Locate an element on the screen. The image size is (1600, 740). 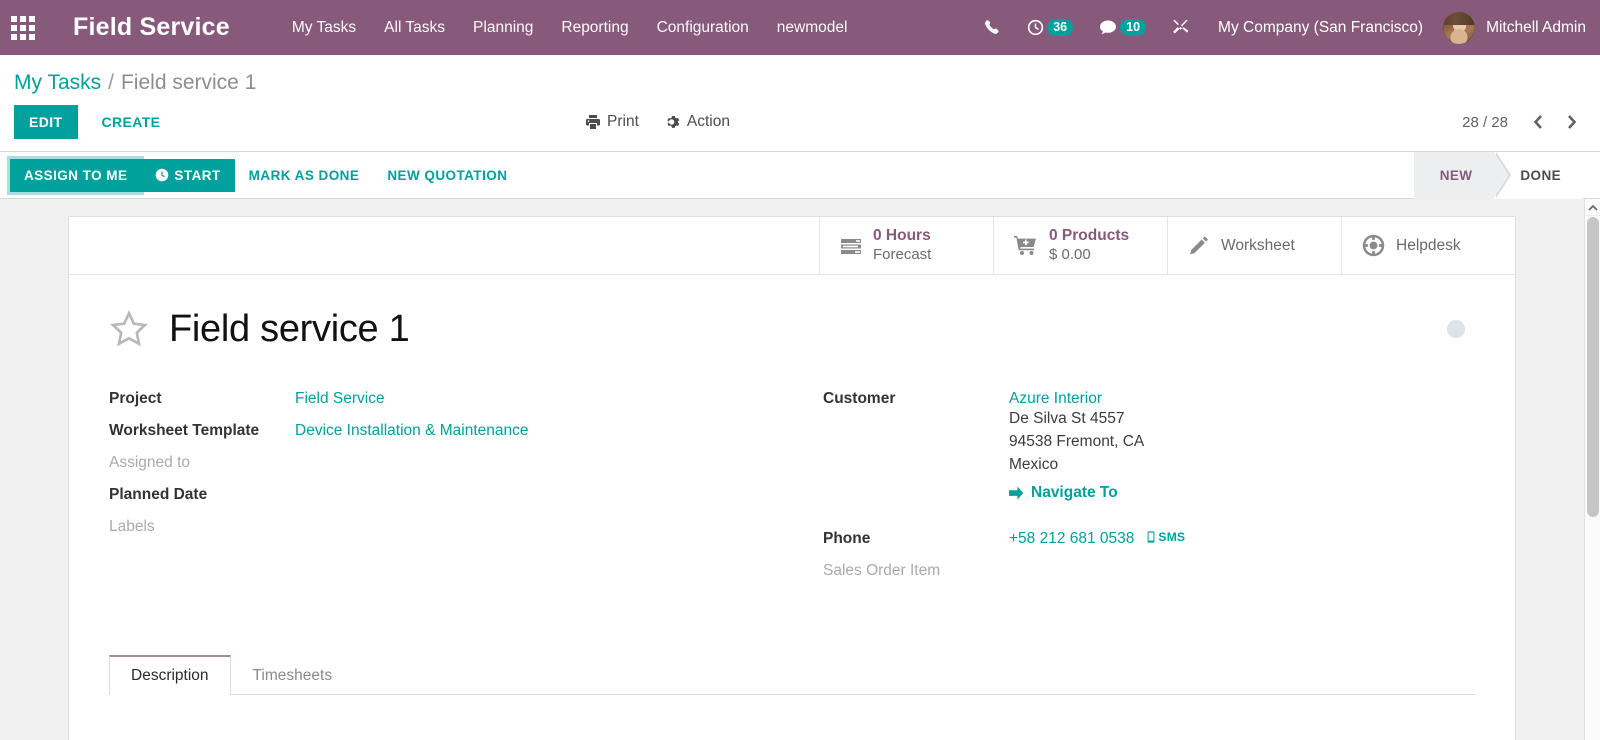
phone-button is located at coordinates (992, 27).